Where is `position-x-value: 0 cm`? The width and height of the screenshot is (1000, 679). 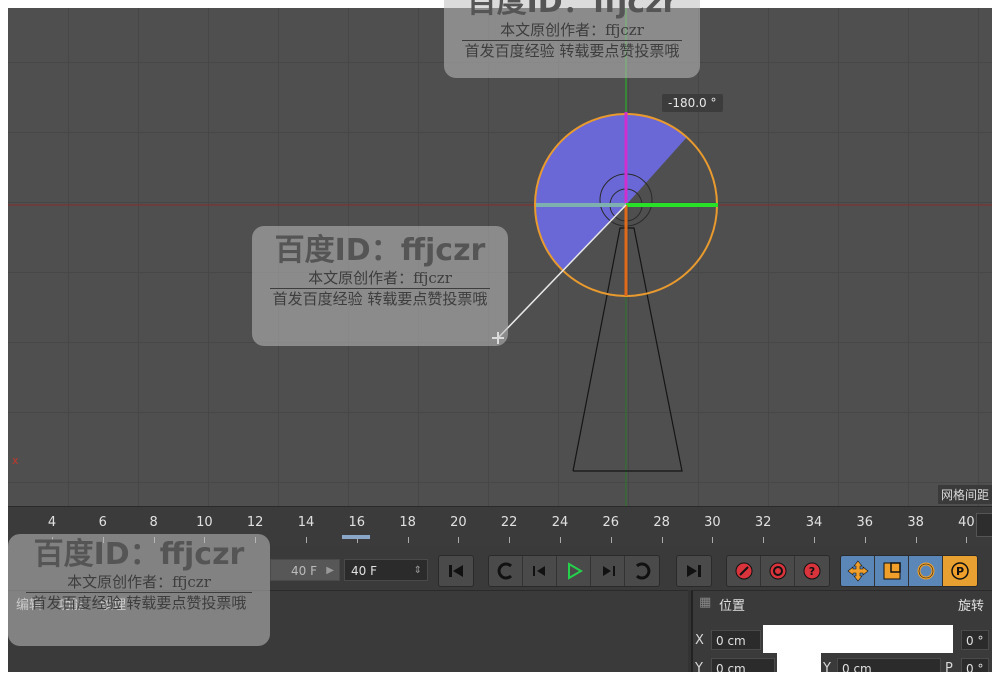
position-x-value: 0 cm is located at coordinates (731, 641).